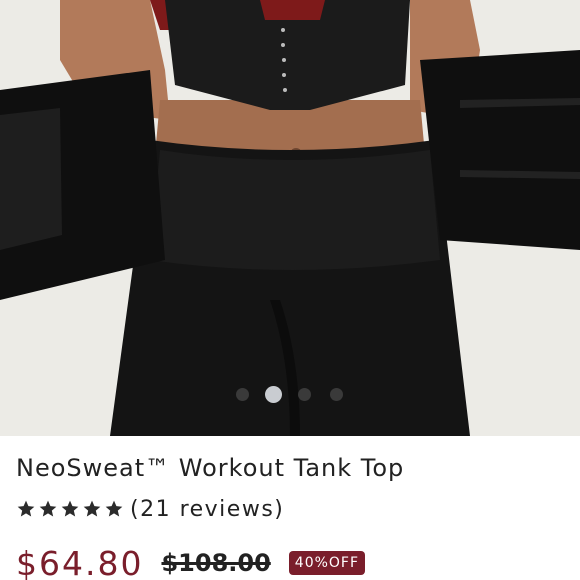 The image size is (580, 580). What do you see at coordinates (273, 394) in the screenshot?
I see `carousel-dot-2-active` at bounding box center [273, 394].